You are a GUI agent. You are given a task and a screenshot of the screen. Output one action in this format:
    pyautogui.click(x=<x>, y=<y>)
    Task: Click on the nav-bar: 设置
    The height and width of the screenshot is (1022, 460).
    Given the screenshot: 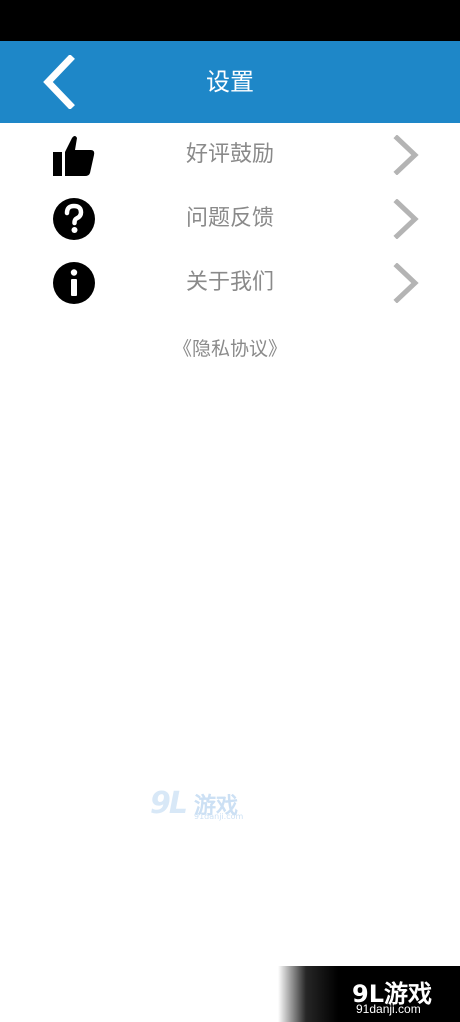 What is the action you would take?
    pyautogui.click(x=230, y=82)
    